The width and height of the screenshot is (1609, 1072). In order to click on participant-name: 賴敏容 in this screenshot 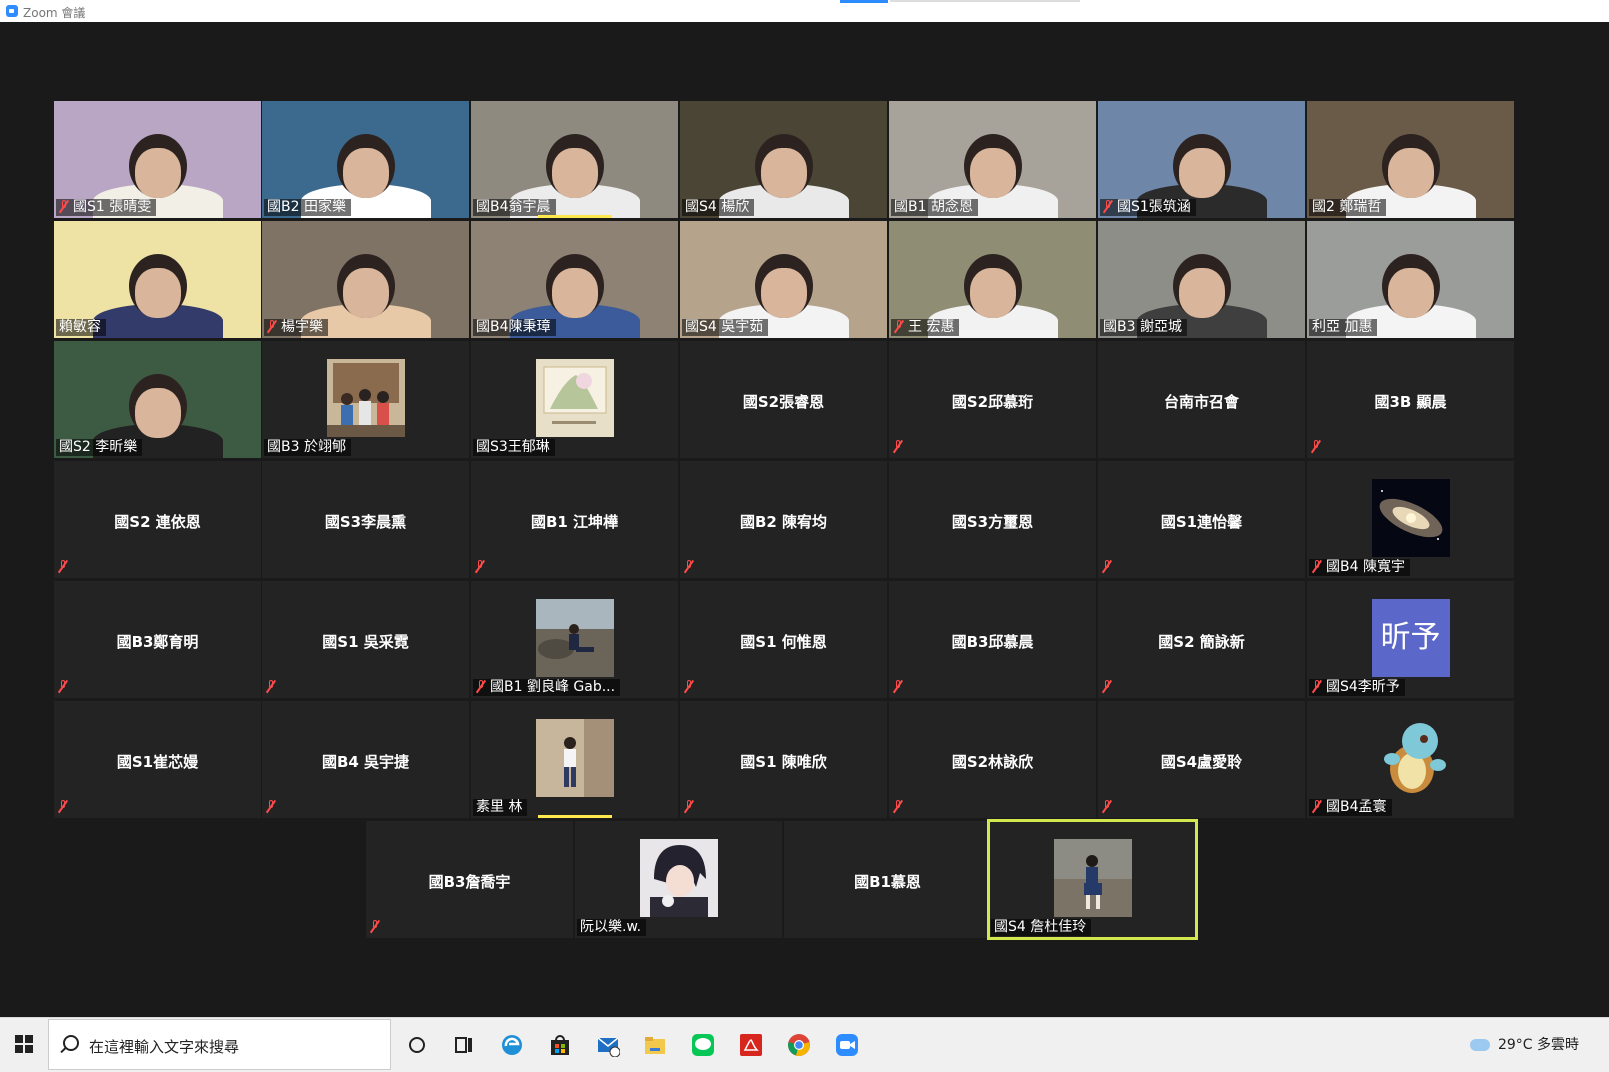, I will do `click(80, 327)`.